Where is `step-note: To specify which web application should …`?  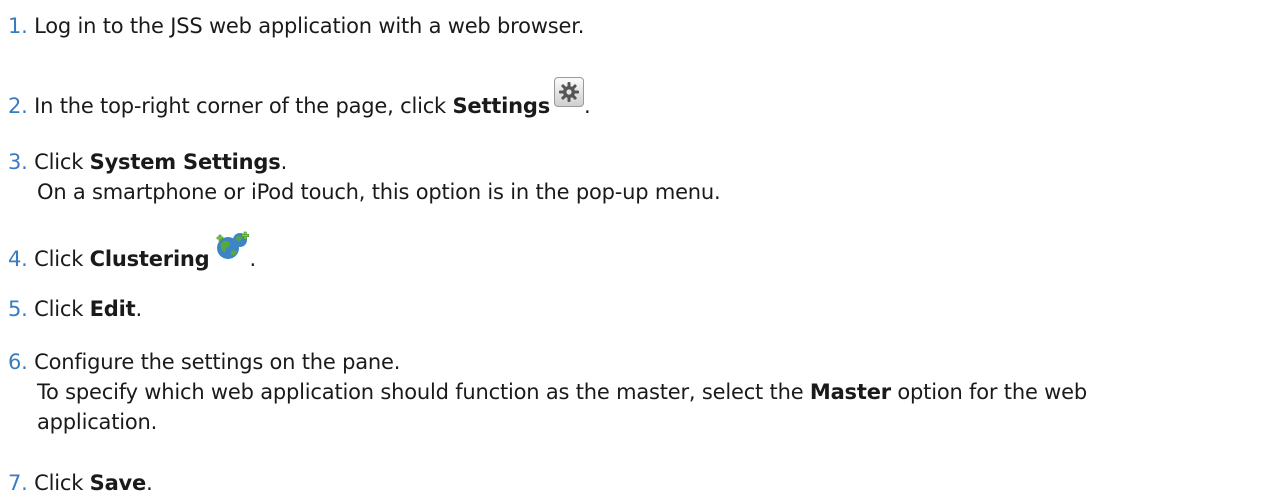 step-note: To specify which web application should … is located at coordinates (638, 392).